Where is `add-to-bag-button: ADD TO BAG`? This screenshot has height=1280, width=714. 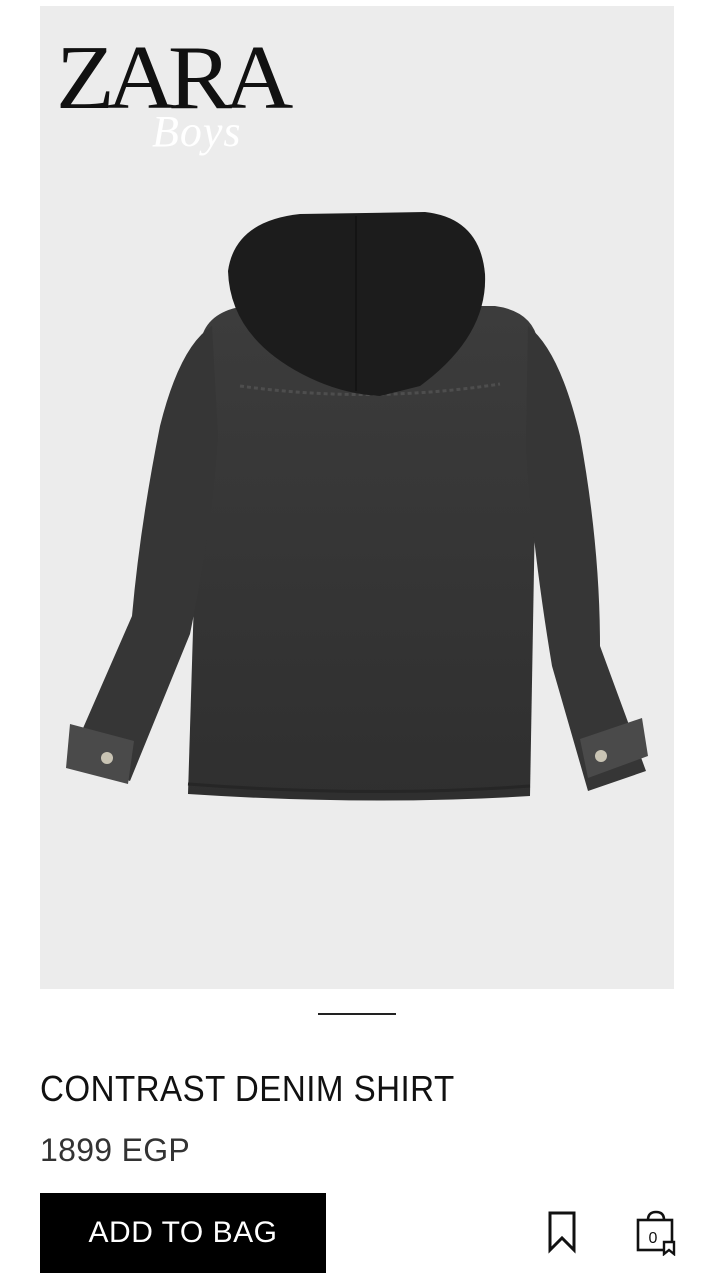
add-to-bag-button: ADD TO BAG is located at coordinates (183, 1233).